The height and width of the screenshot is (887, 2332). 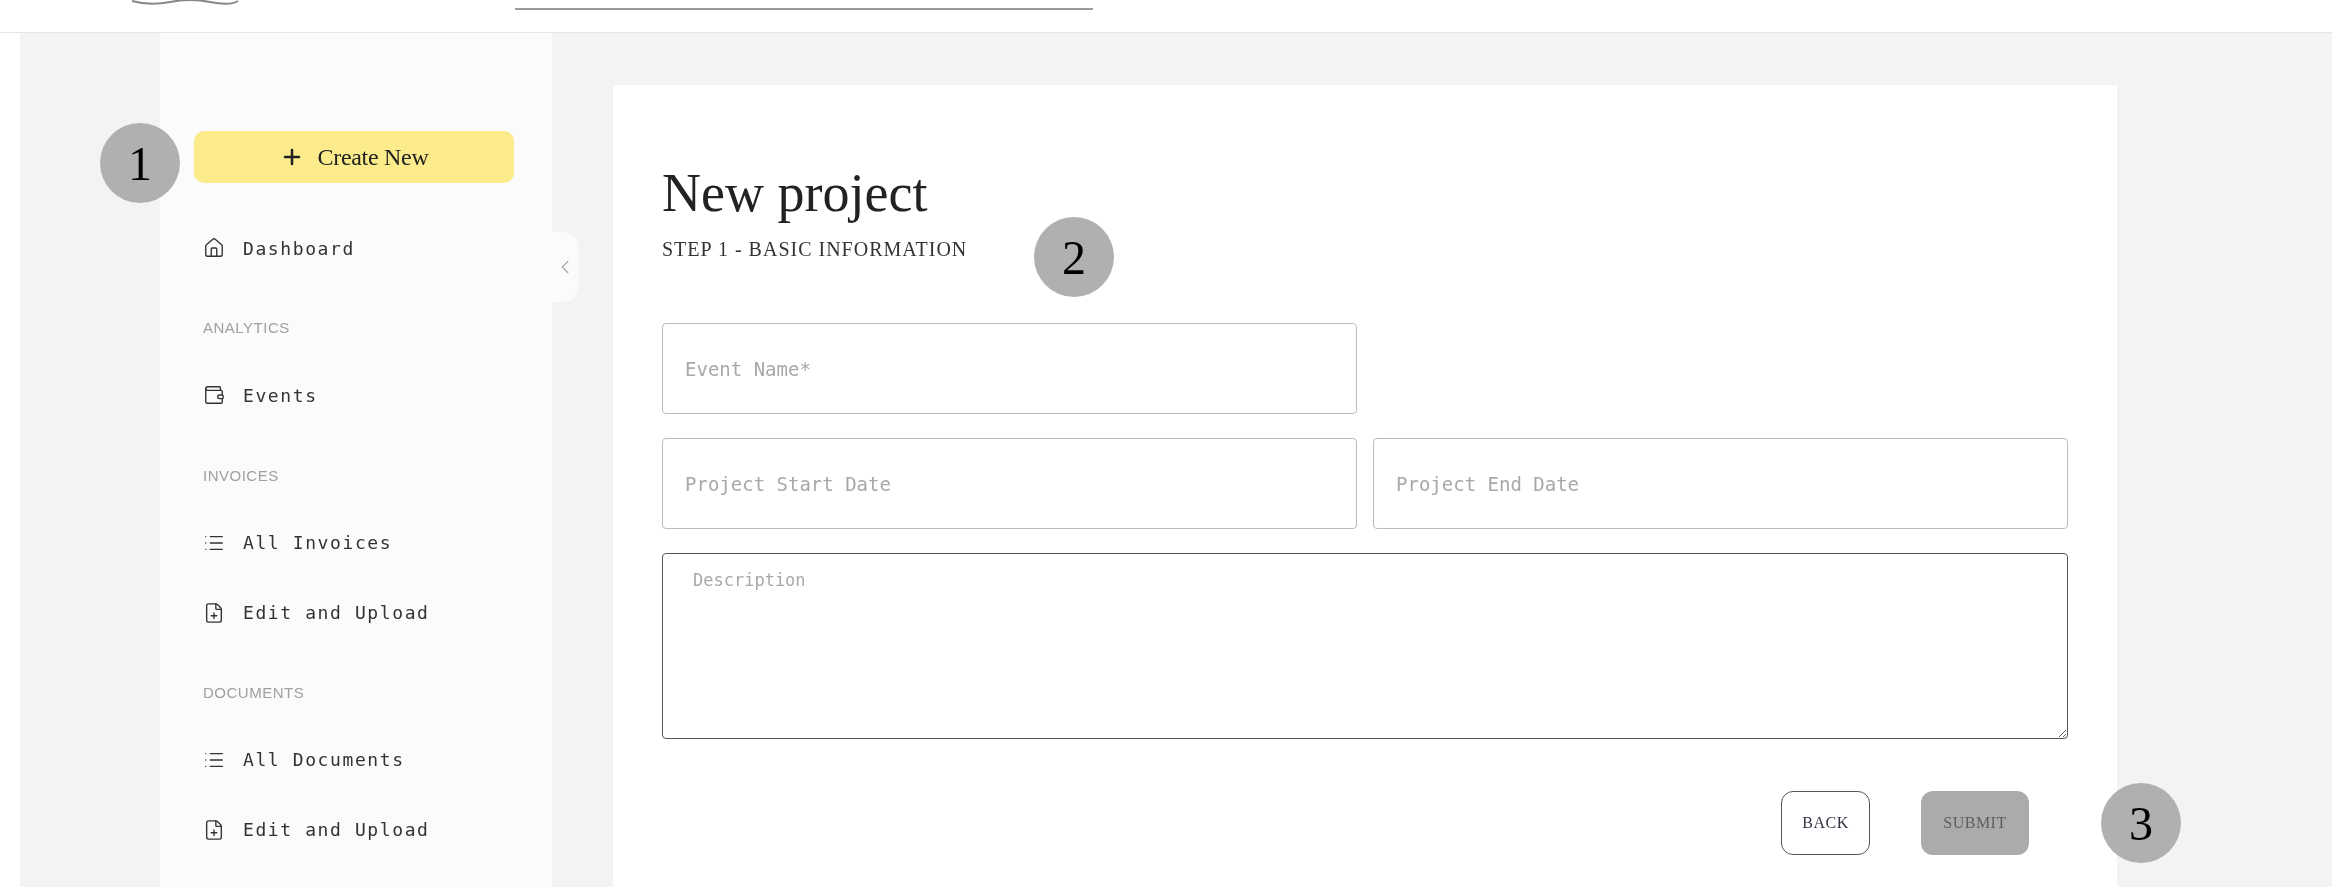 What do you see at coordinates (565, 267) in the screenshot?
I see `collapse-toggle` at bounding box center [565, 267].